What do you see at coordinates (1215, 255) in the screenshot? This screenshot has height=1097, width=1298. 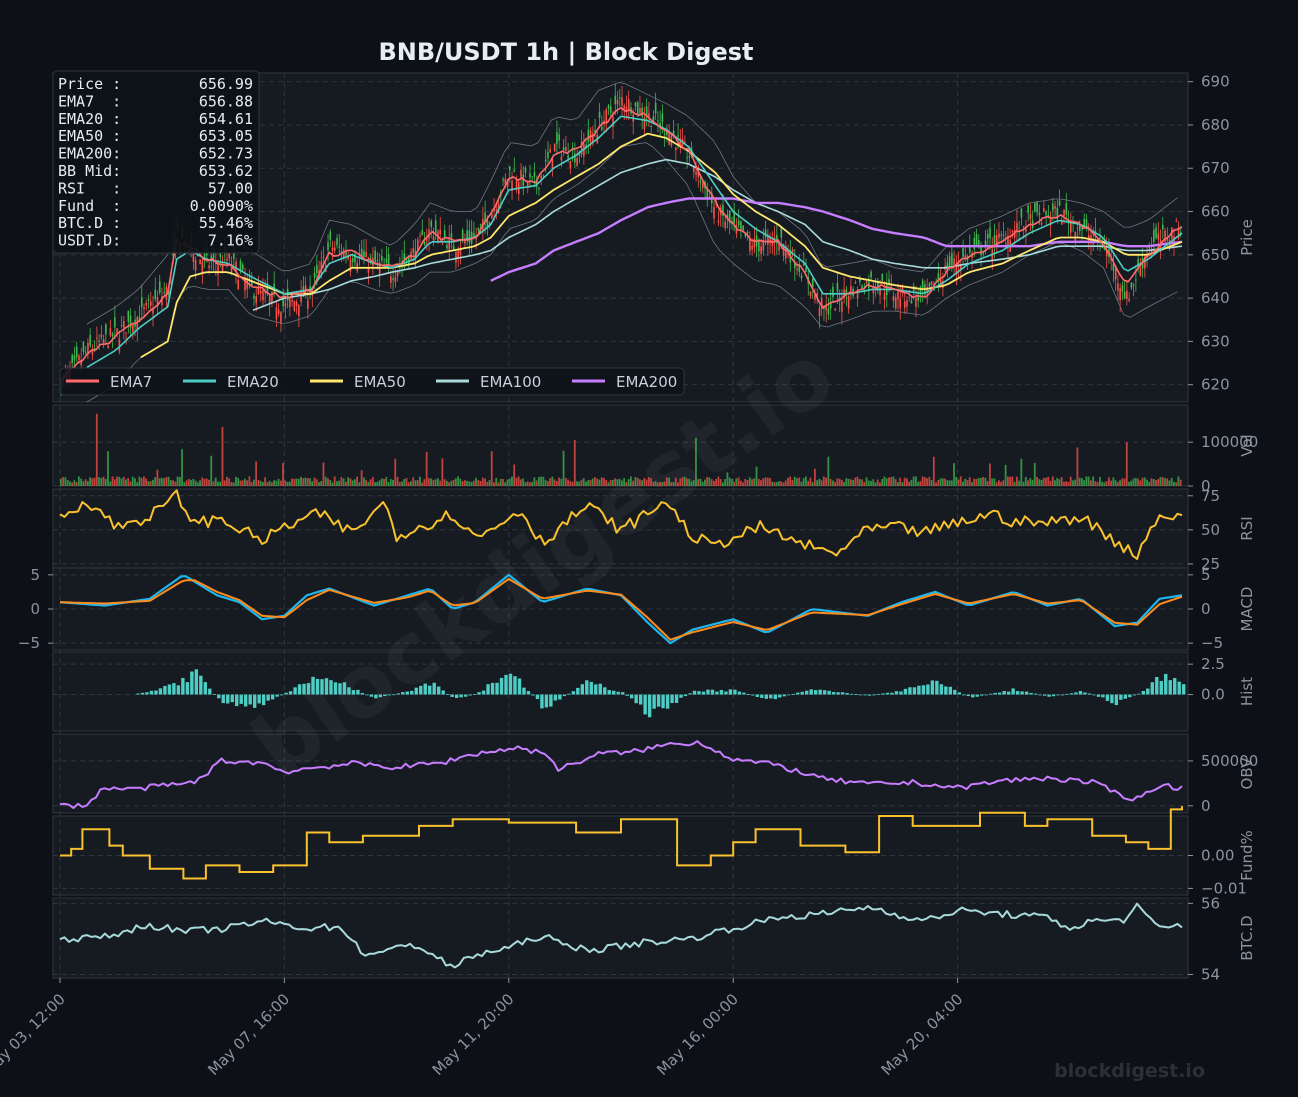 I see `ytick-label-price: 650` at bounding box center [1215, 255].